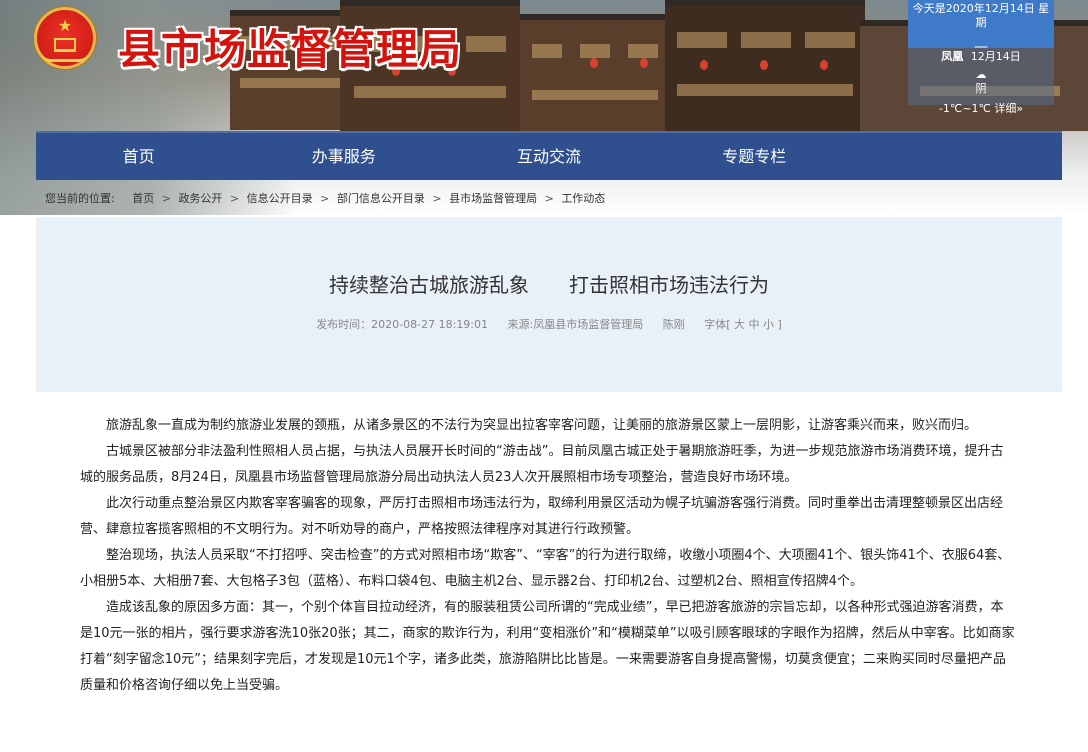 This screenshot has width=1088, height=752. What do you see at coordinates (754, 156) in the screenshot?
I see `nav-item-topics: 专题专栏` at bounding box center [754, 156].